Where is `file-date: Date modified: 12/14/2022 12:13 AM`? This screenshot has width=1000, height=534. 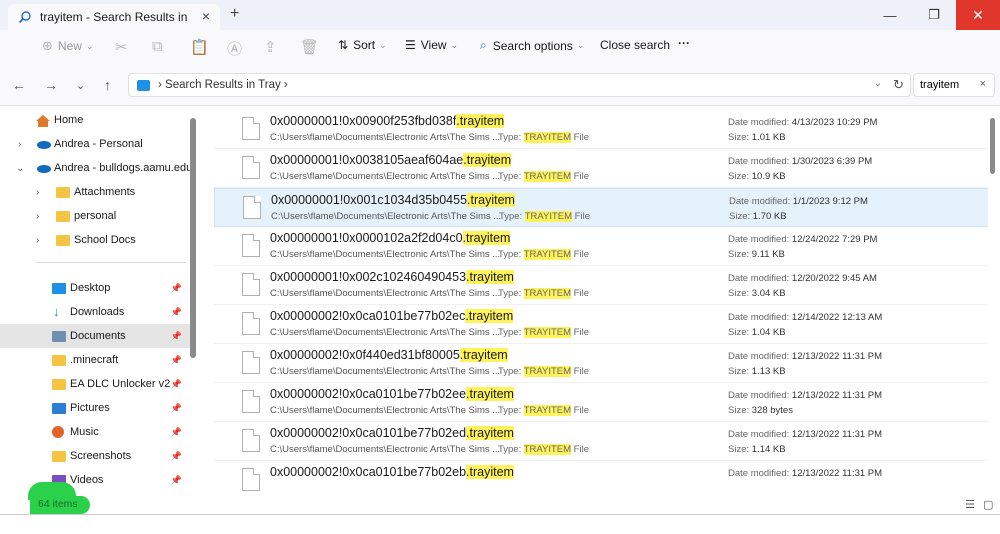
file-date: Date modified: 12/14/2022 12:13 AM is located at coordinates (805, 317).